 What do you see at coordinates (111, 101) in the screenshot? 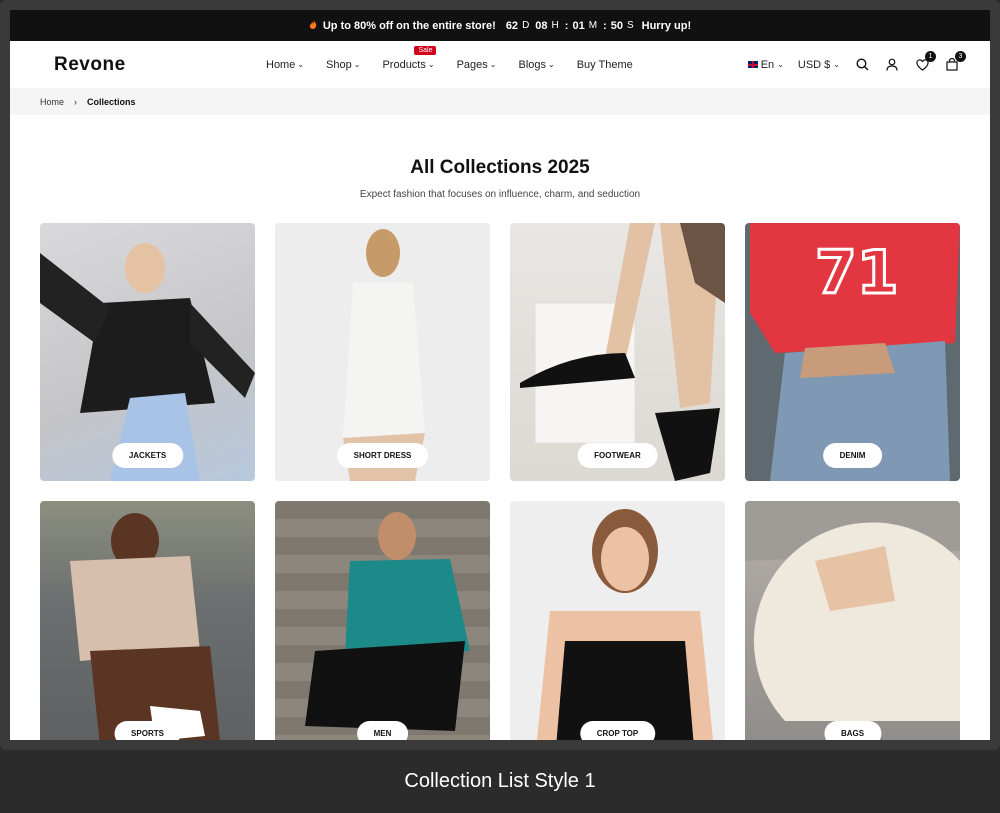
I see `breadcrumb-current: Collections` at bounding box center [111, 101].